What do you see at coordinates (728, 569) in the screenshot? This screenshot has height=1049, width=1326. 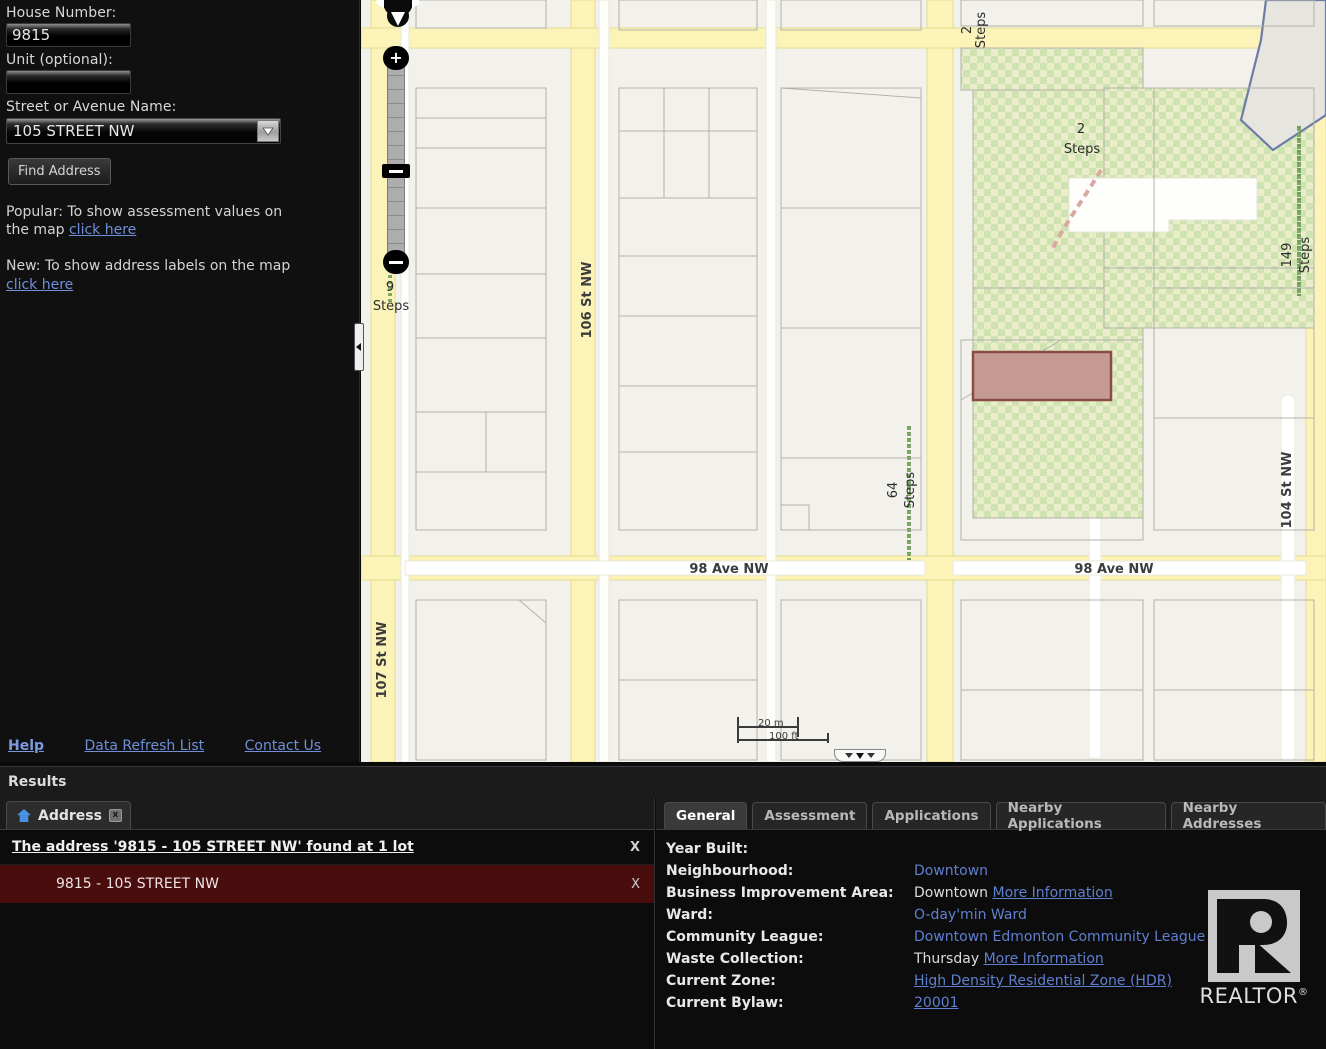 I see `street-label-98ave-left: 98 Ave NW` at bounding box center [728, 569].